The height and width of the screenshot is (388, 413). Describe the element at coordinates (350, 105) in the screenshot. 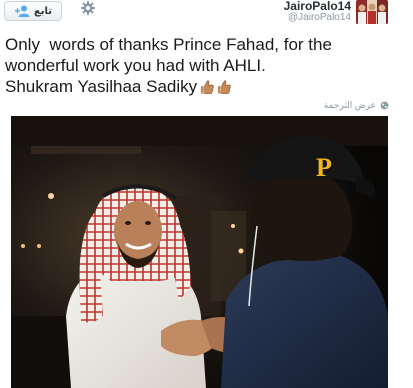

I see `translate-label: عرض الترجمة` at that location.